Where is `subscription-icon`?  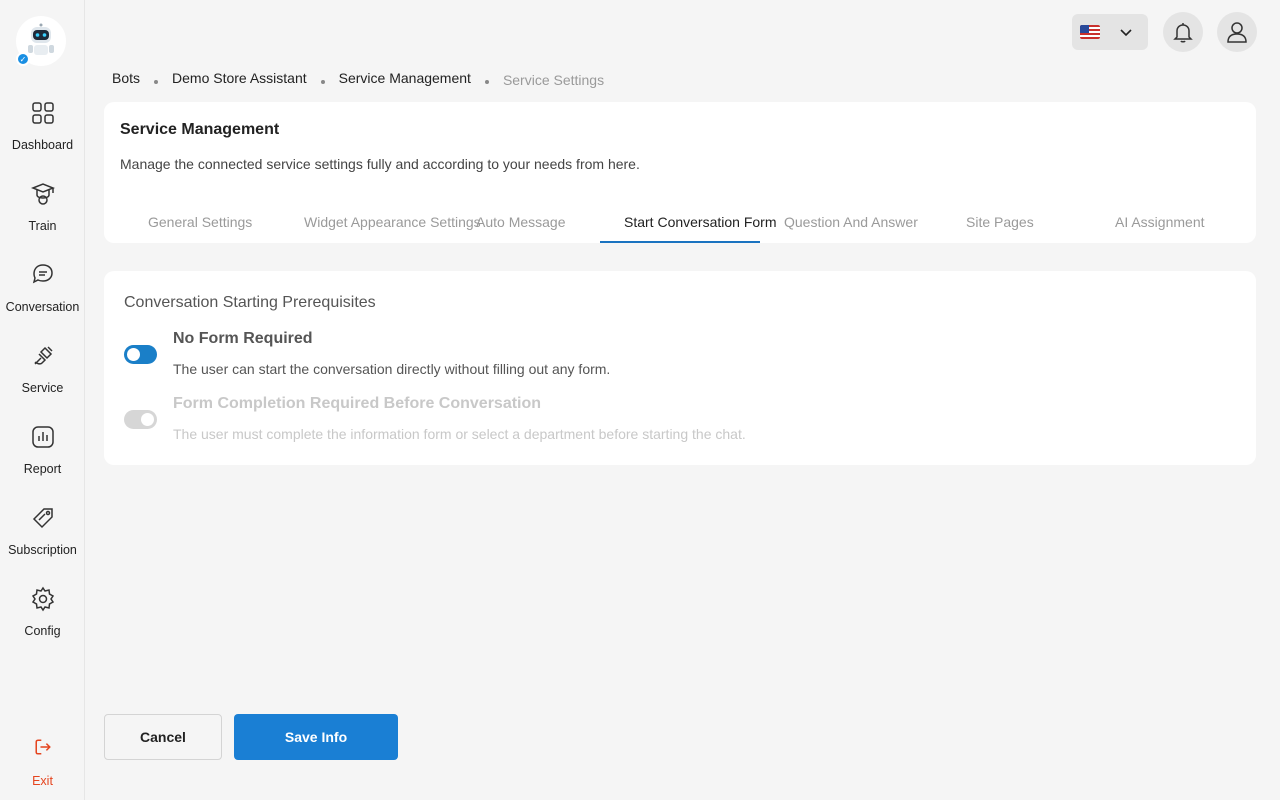
subscription-icon is located at coordinates (42, 518).